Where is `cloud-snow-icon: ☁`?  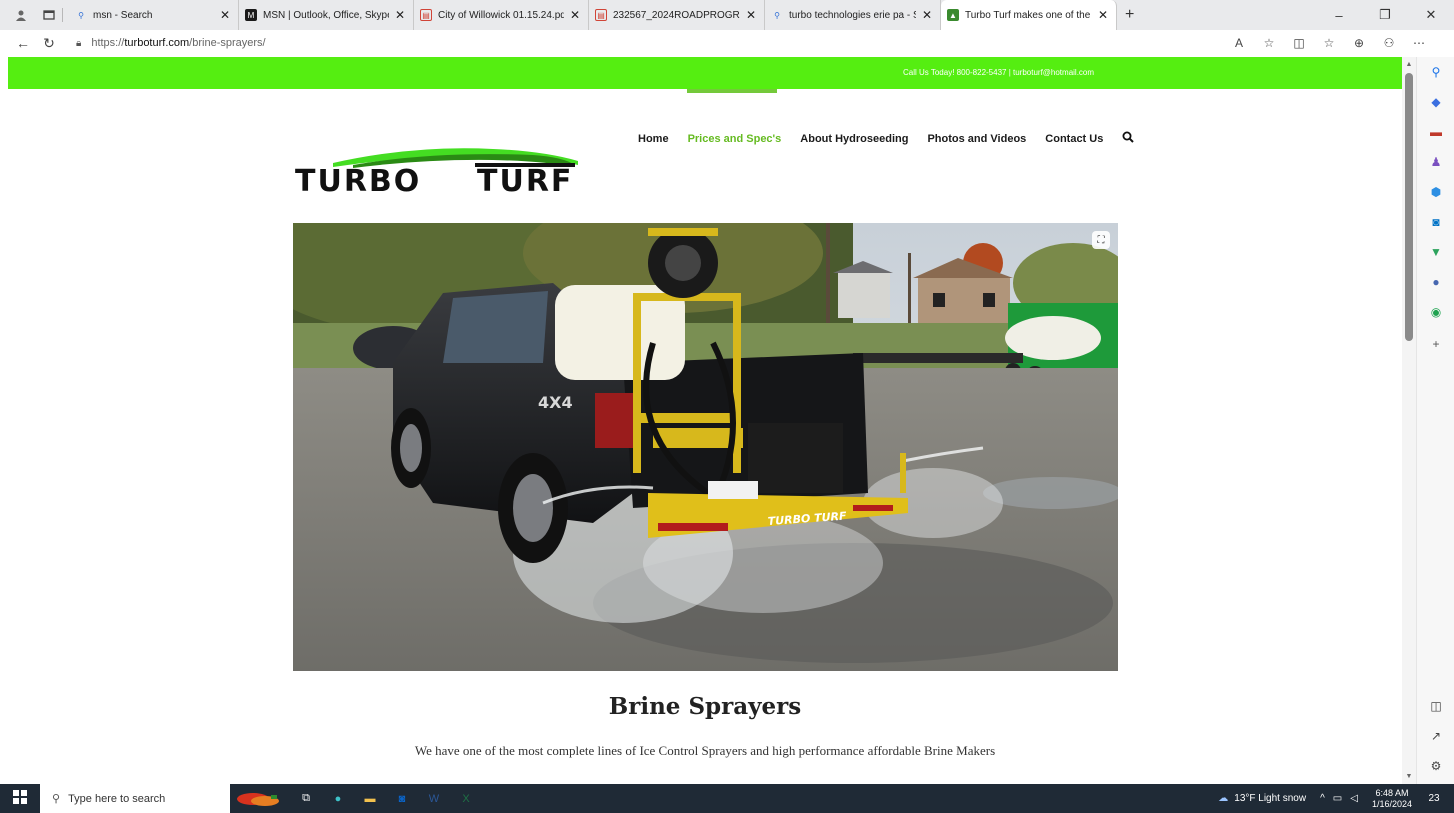
cloud-snow-icon: ☁ is located at coordinates (1223, 798).